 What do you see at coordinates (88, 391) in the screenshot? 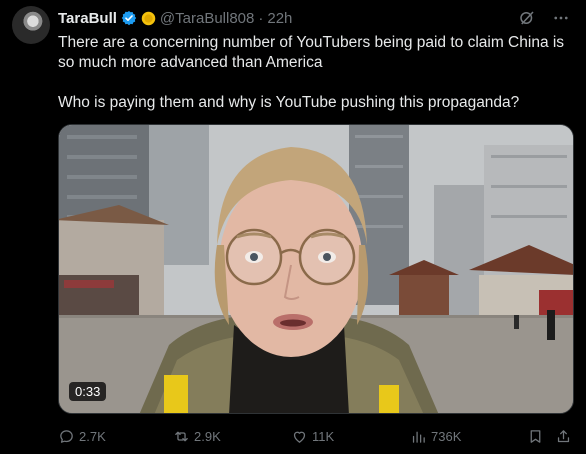
I see `video-duration: 0:33` at bounding box center [88, 391].